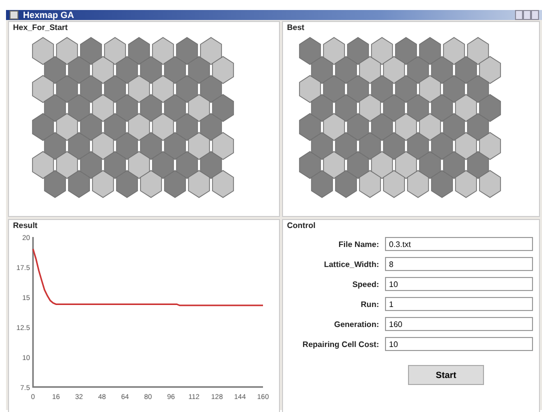 Image resolution: width=542 pixels, height=412 pixels. Describe the element at coordinates (369, 304) in the screenshot. I see `field-label: Run:` at that location.